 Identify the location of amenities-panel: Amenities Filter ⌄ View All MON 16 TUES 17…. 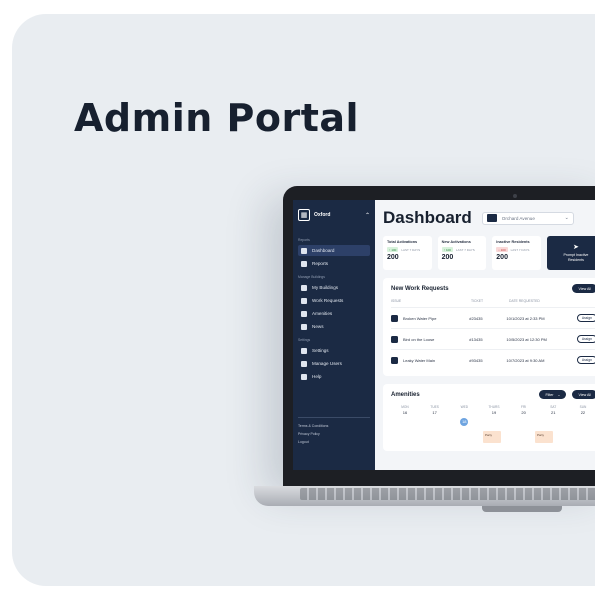
(489, 417).